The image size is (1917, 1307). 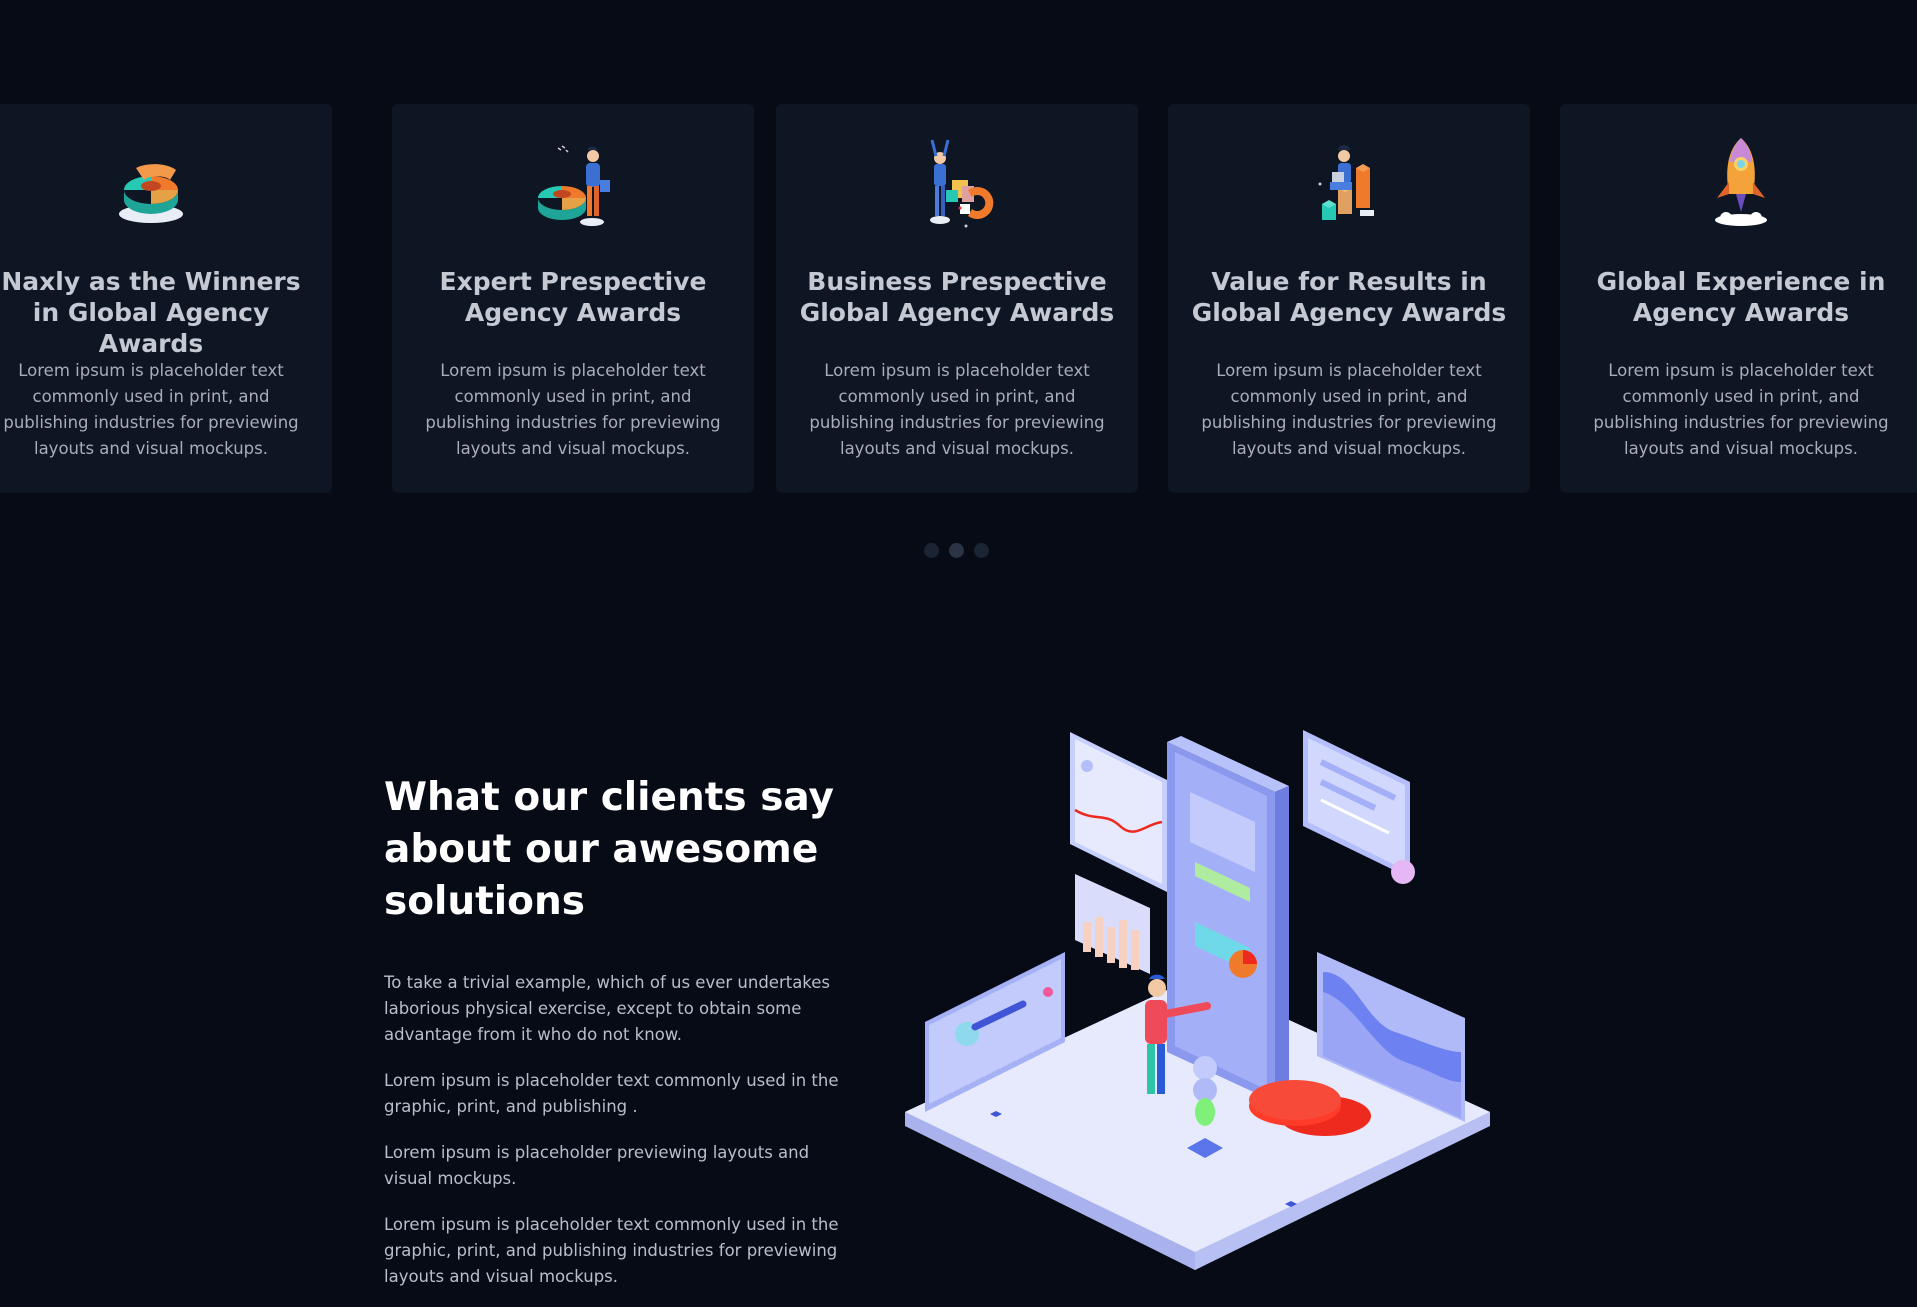 What do you see at coordinates (1741, 183) in the screenshot?
I see `rocket-icon` at bounding box center [1741, 183].